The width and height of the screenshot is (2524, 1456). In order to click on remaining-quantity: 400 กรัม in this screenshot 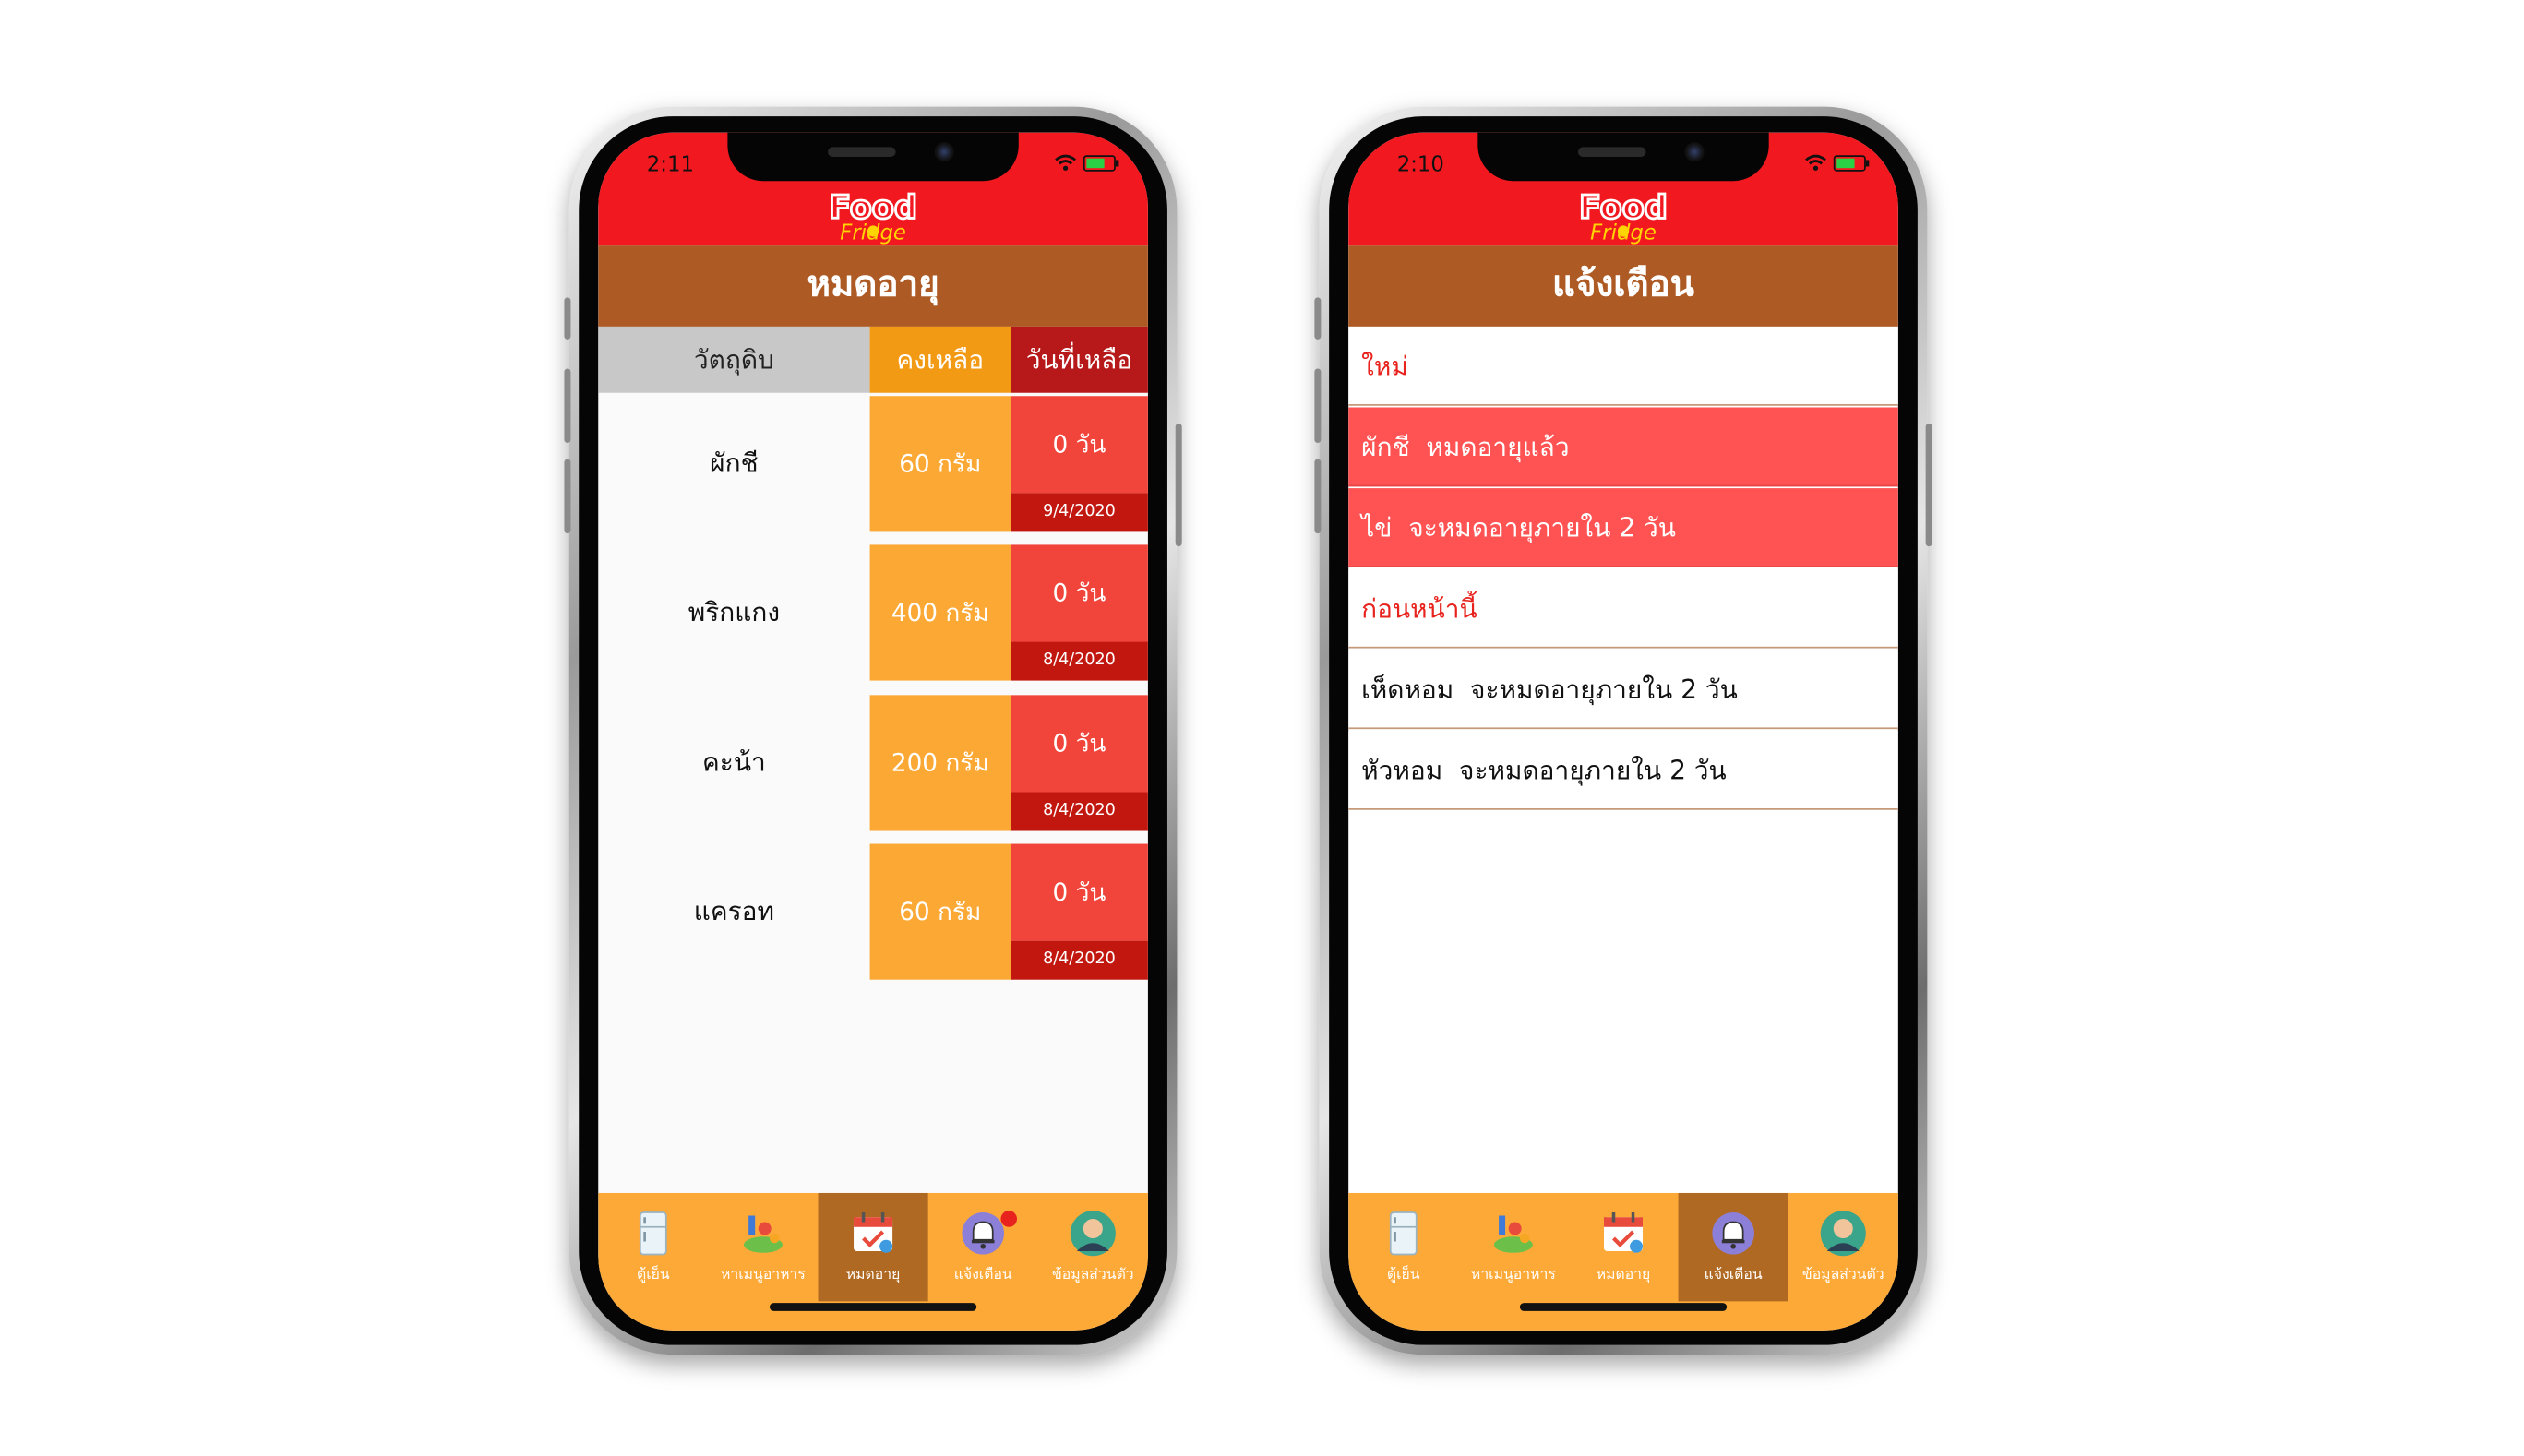, I will do `click(940, 612)`.